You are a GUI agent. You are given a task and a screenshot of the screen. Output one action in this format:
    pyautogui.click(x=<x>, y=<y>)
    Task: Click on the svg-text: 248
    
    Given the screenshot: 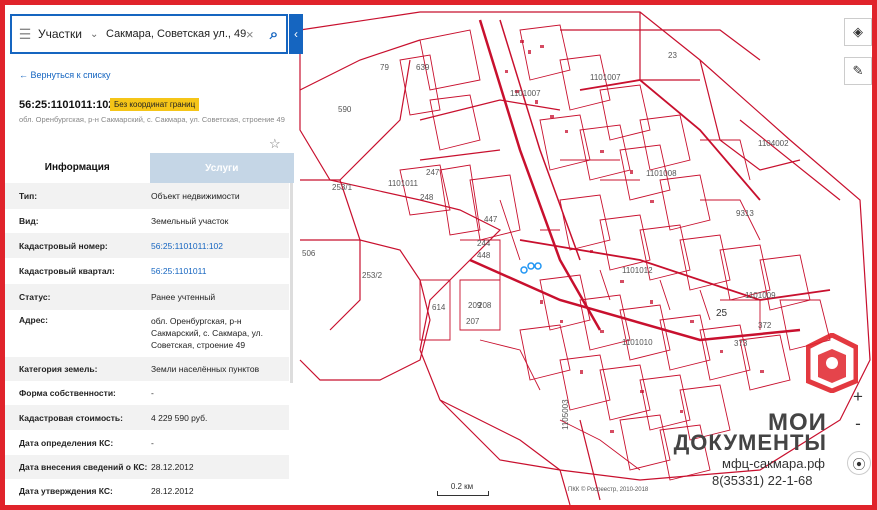 What is the action you would take?
    pyautogui.click(x=427, y=197)
    